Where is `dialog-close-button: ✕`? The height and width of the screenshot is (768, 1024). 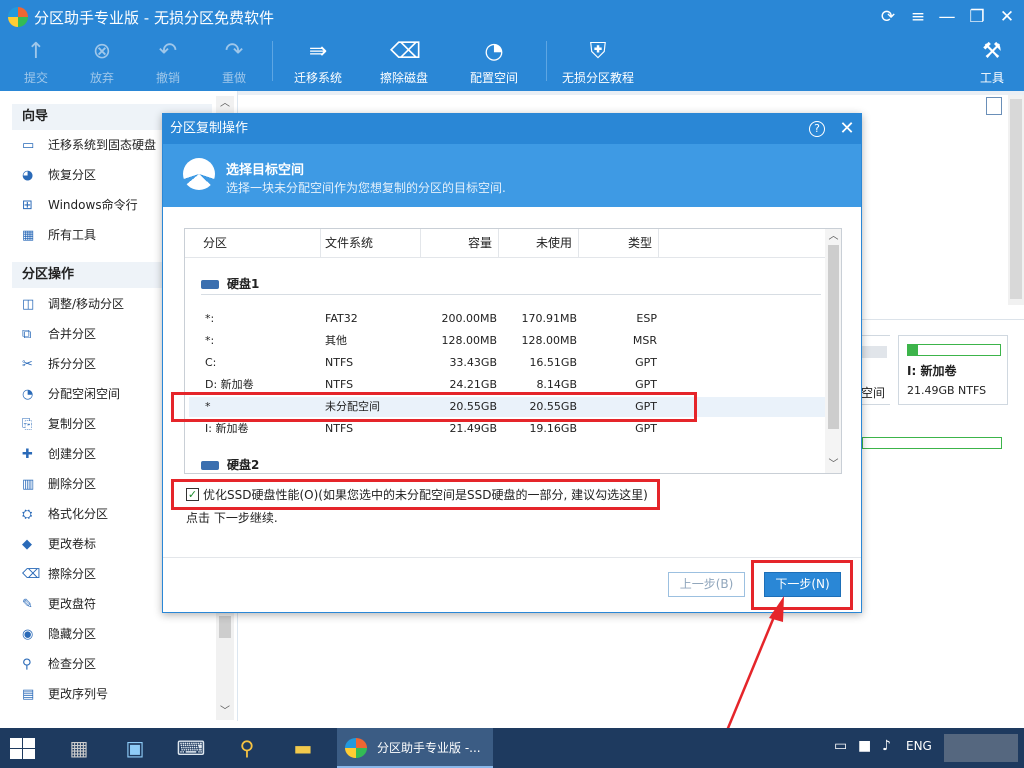 dialog-close-button: ✕ is located at coordinates (847, 129).